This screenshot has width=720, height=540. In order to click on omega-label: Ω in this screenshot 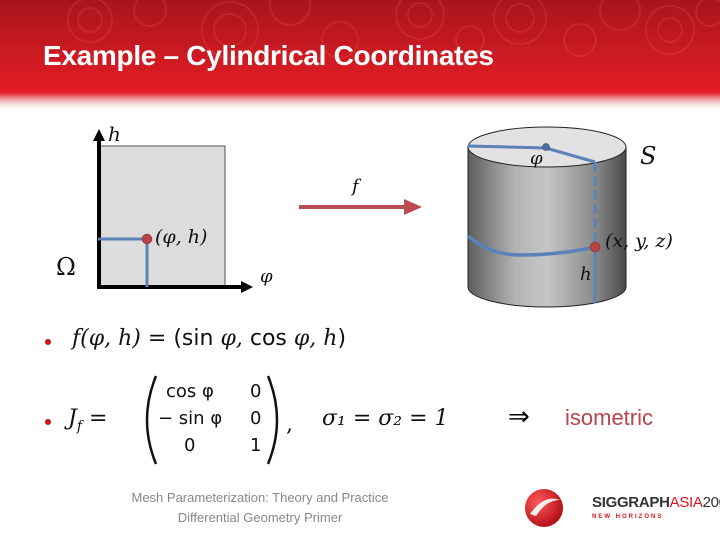, I will do `click(66, 267)`.